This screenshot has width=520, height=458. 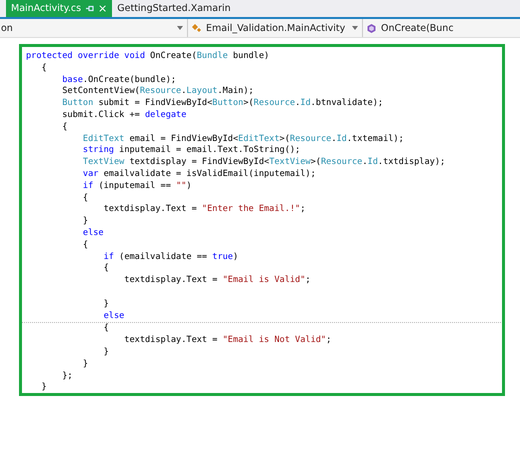 I want to click on code-line: Button submit = FindViewById<Button>(Resource.Id.btnvalidate);, so click(x=222, y=103).